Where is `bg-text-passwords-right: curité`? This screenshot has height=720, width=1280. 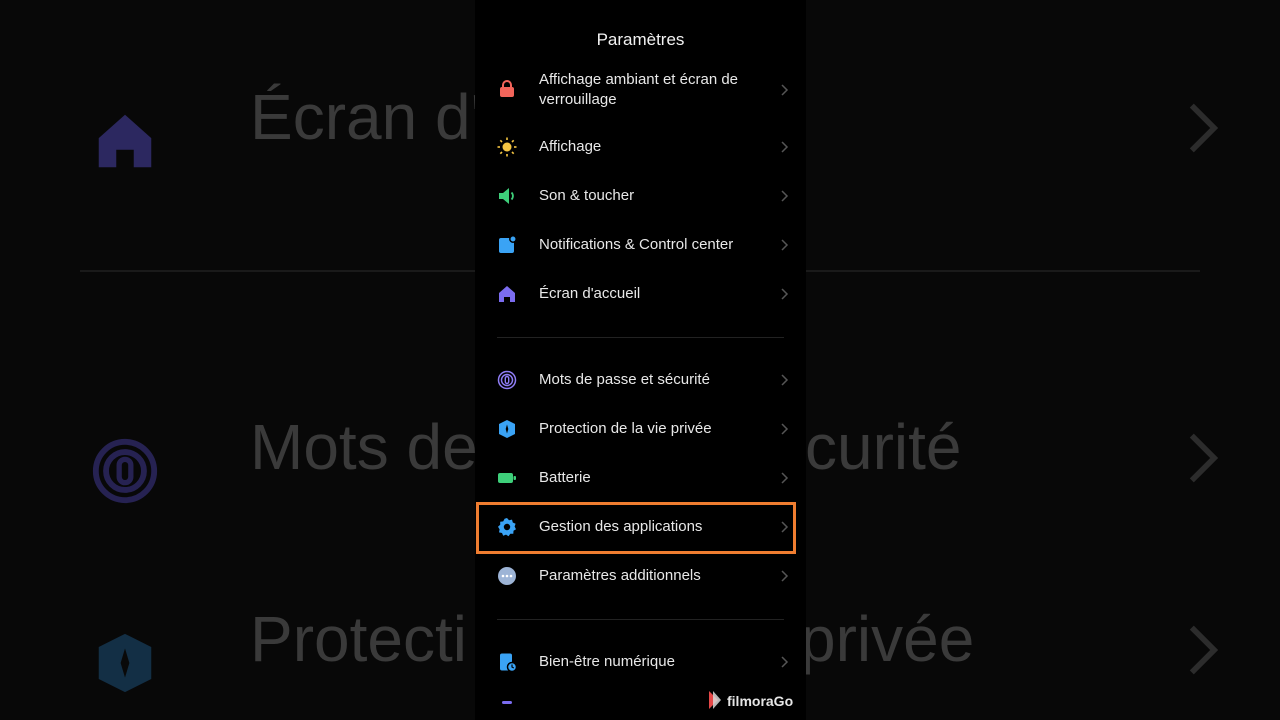 bg-text-passwords-right: curité is located at coordinates (883, 447).